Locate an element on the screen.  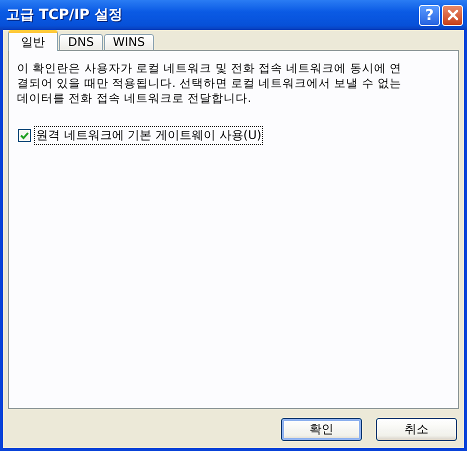
check-icon is located at coordinates (24, 135).